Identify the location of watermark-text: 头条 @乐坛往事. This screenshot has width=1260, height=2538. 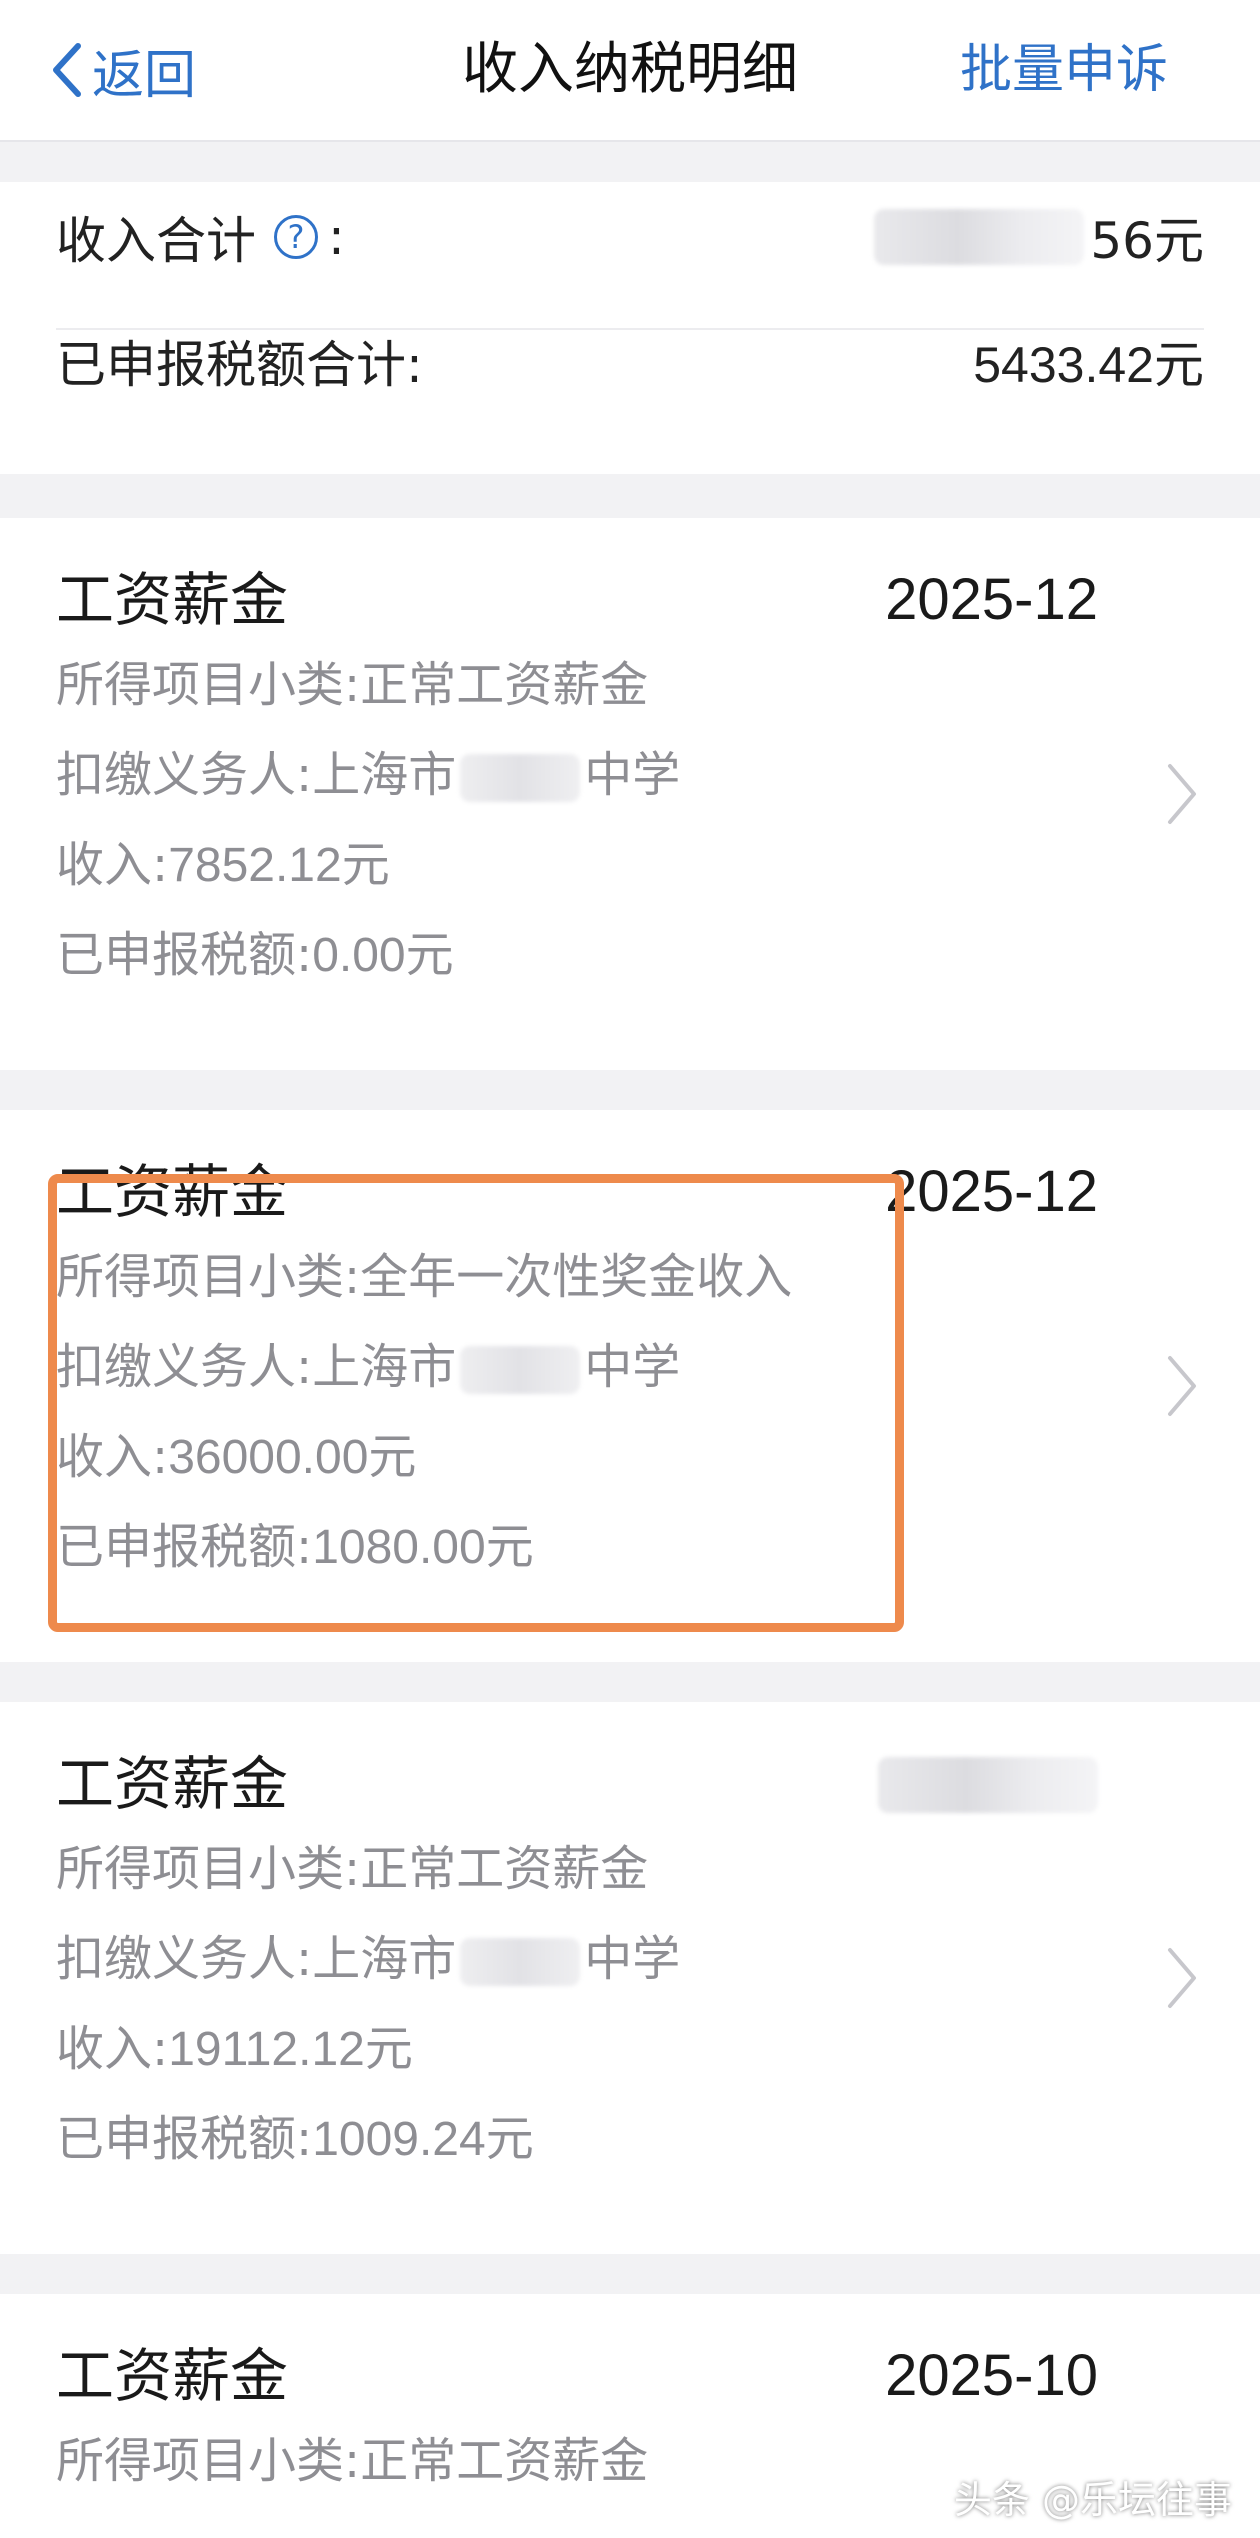
(1092, 2500).